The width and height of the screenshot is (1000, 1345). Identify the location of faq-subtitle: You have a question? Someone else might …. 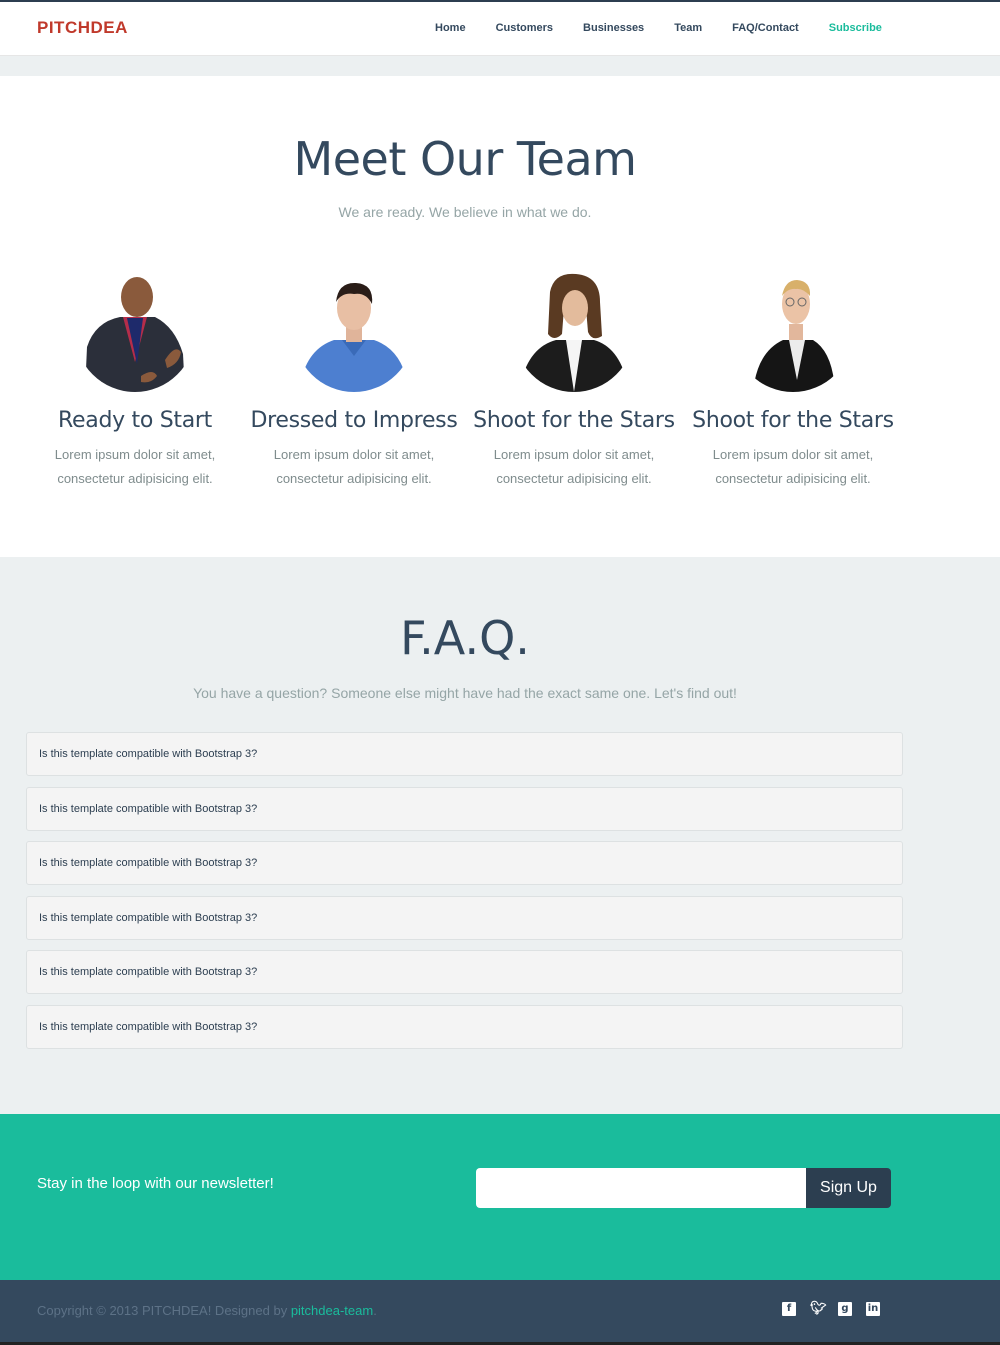
(465, 693).